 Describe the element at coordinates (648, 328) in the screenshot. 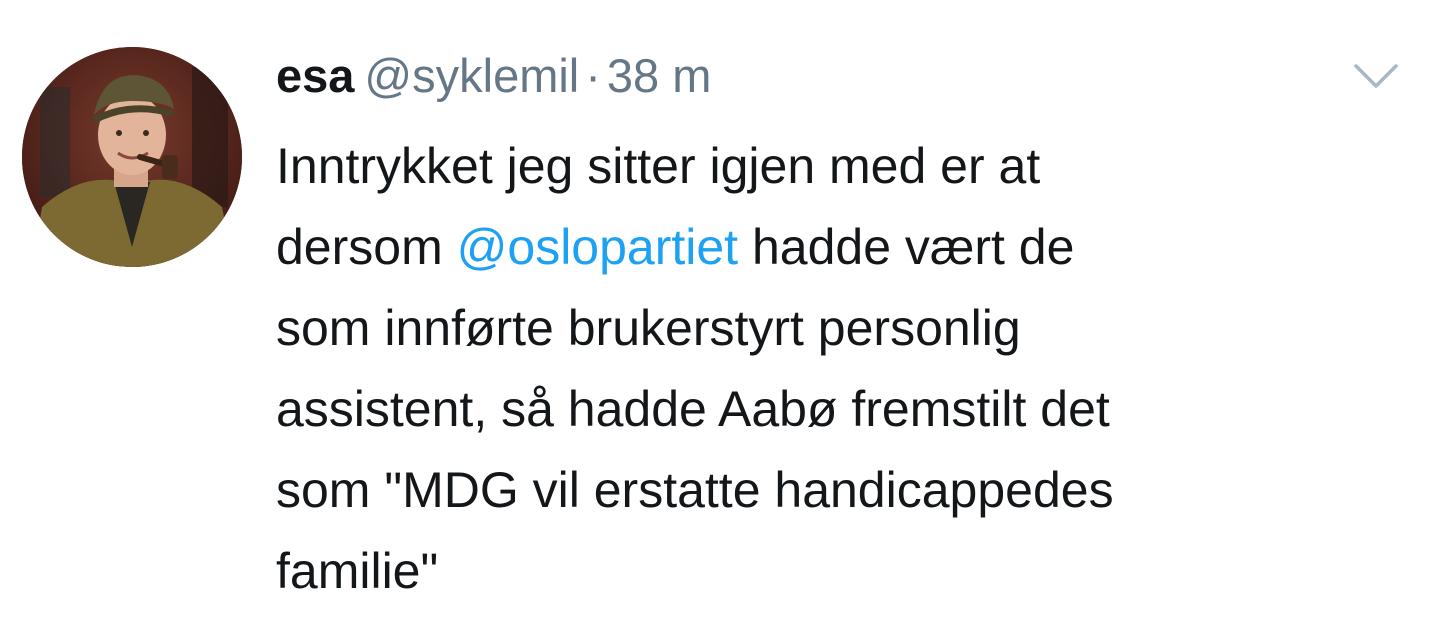

I see `tweet-line: som innførte brukerstyrt personlig` at that location.